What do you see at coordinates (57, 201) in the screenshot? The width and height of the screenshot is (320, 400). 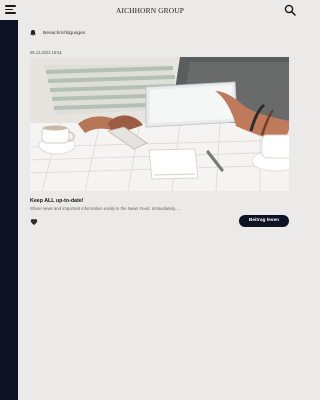 I see `article-title: Keep ALL up-to-date!` at bounding box center [57, 201].